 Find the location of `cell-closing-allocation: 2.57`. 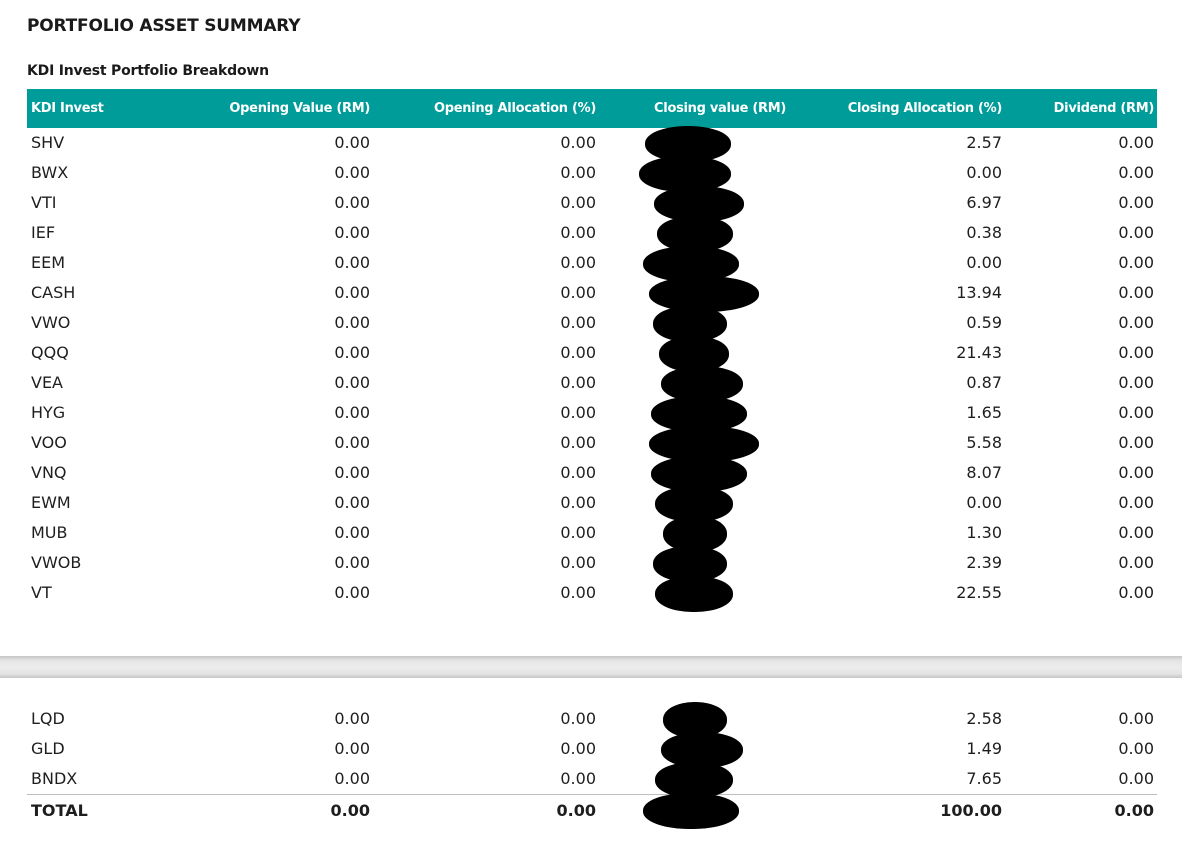

cell-closing-allocation: 2.57 is located at coordinates (984, 142).